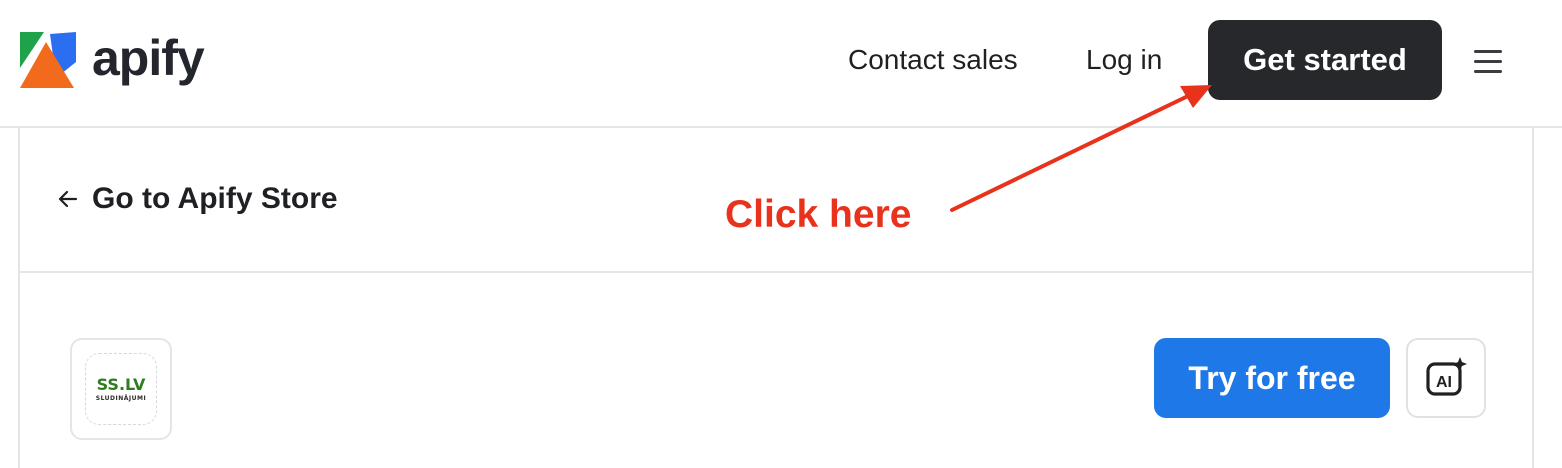  I want to click on back-label: Go to Apify Store, so click(215, 198).